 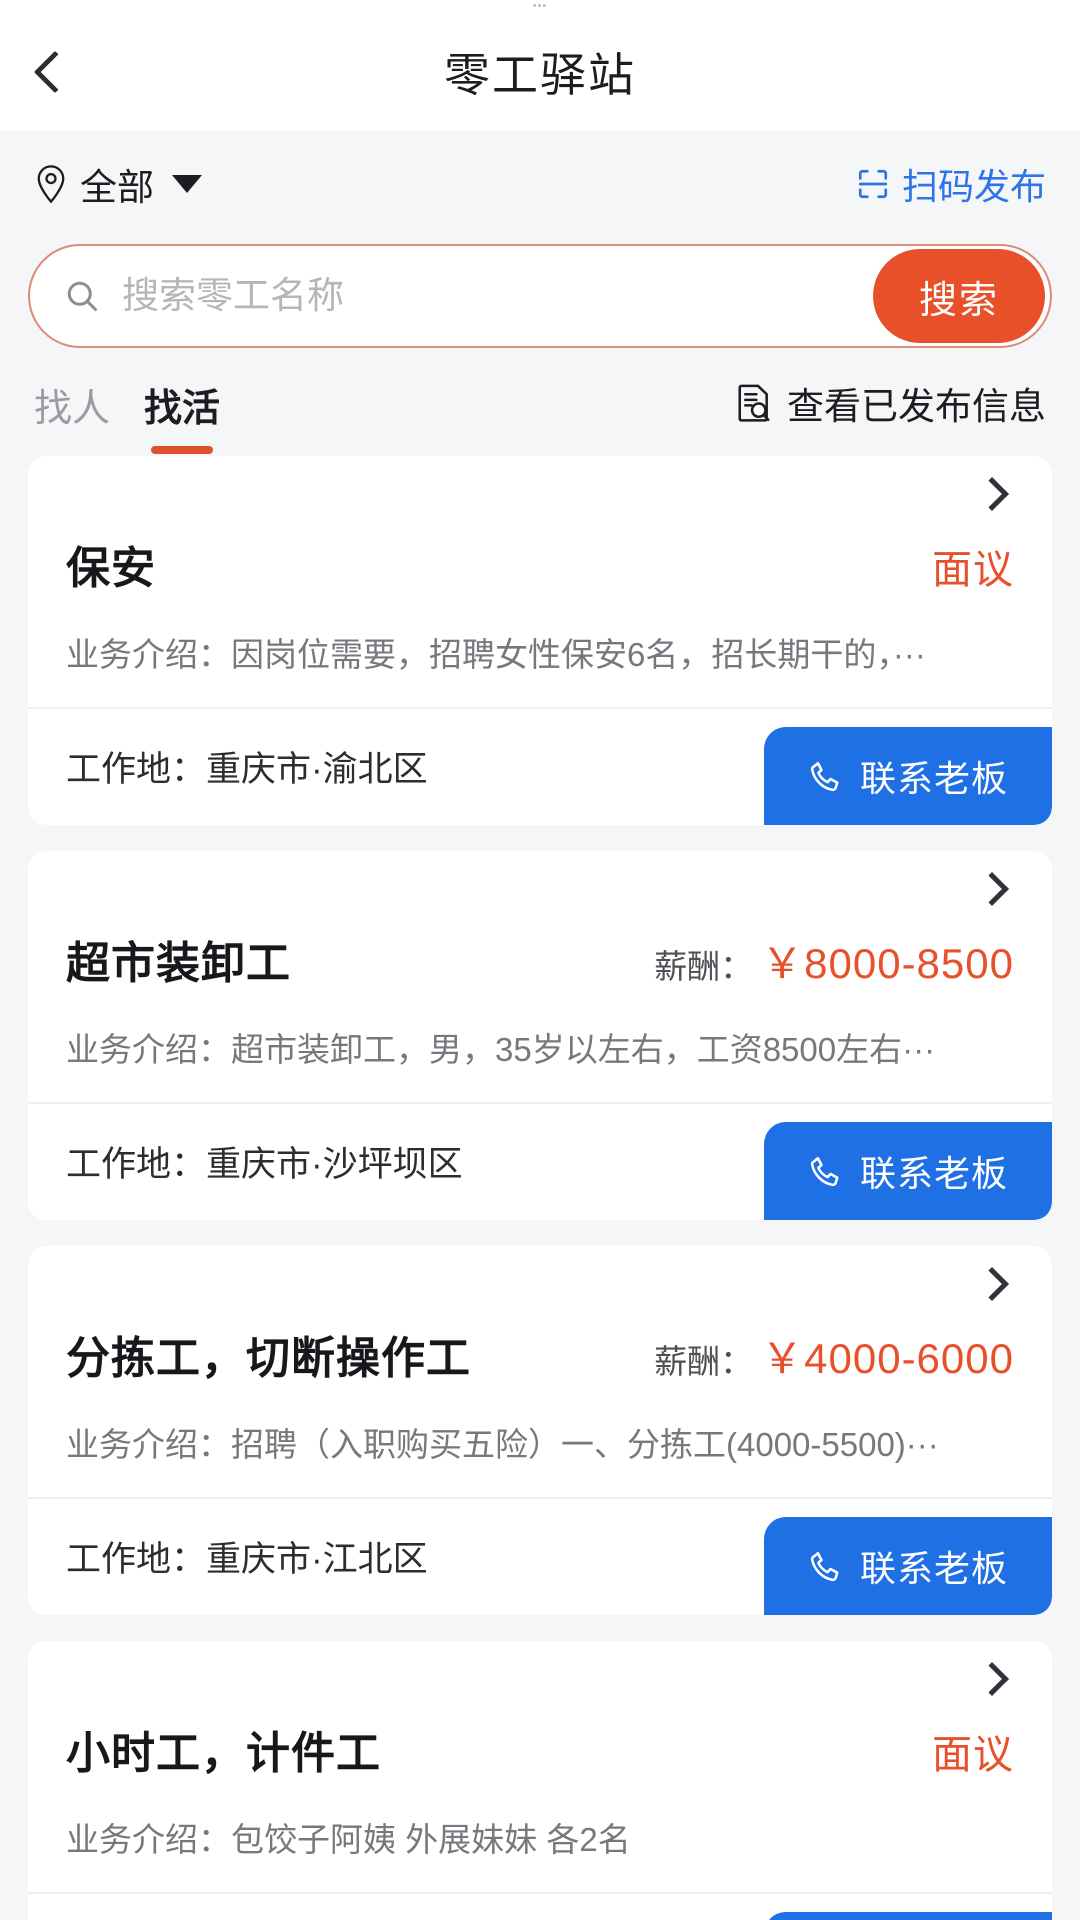 I want to click on job-description: 业务介绍：招聘（入职购买五险）一、分拣工(4000-5500)···, so click(x=540, y=1446).